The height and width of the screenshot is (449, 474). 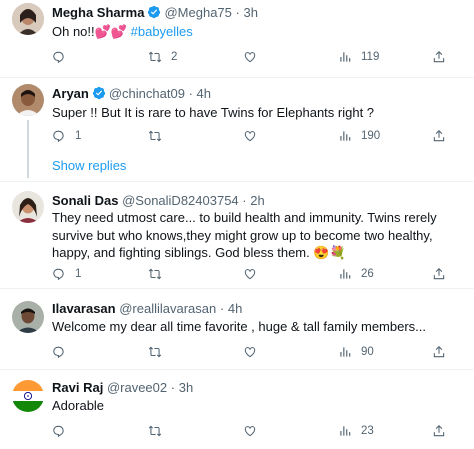 I want to click on handle: @SonaliD82403754, so click(x=180, y=200).